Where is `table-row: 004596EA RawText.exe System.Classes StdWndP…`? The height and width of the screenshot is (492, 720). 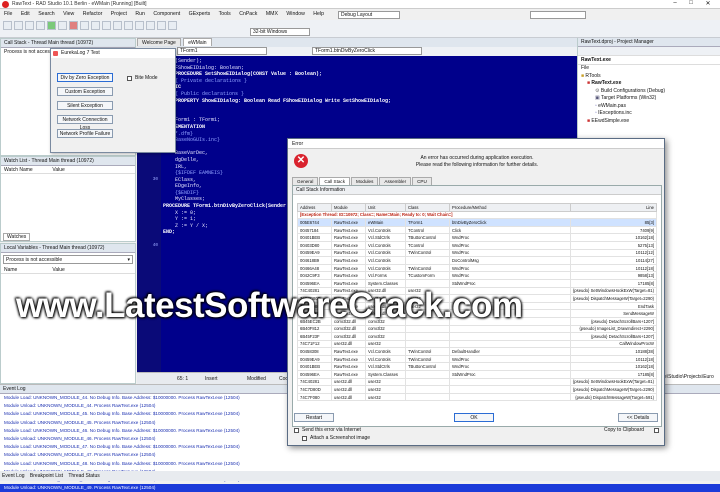 table-row: 004596EA RawText.exe System.Classes StdWndP… is located at coordinates (477, 374).